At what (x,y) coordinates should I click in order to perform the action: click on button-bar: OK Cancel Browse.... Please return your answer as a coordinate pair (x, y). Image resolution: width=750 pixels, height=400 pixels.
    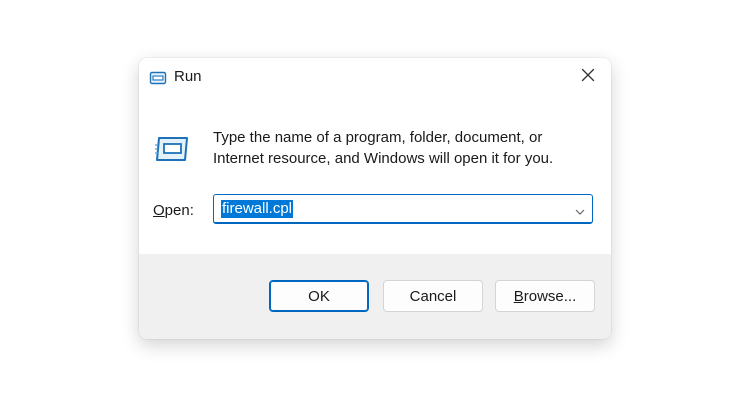
    Looking at the image, I should click on (375, 296).